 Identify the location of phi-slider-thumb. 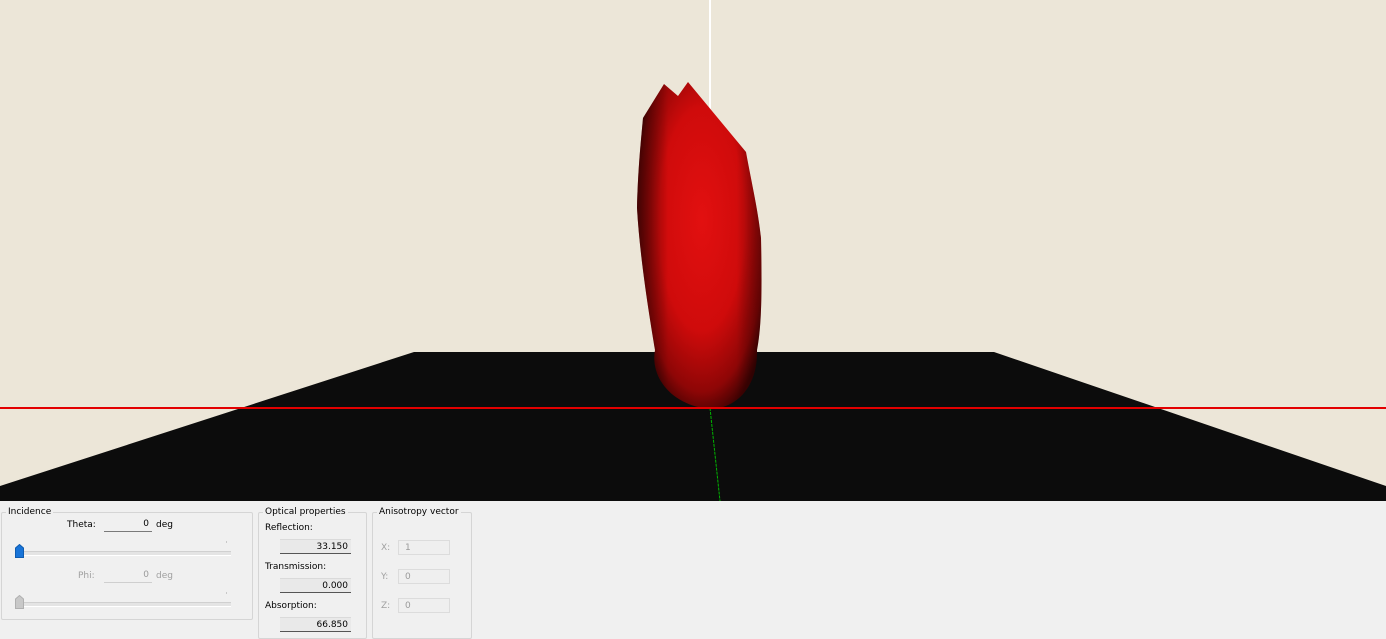
(19, 602).